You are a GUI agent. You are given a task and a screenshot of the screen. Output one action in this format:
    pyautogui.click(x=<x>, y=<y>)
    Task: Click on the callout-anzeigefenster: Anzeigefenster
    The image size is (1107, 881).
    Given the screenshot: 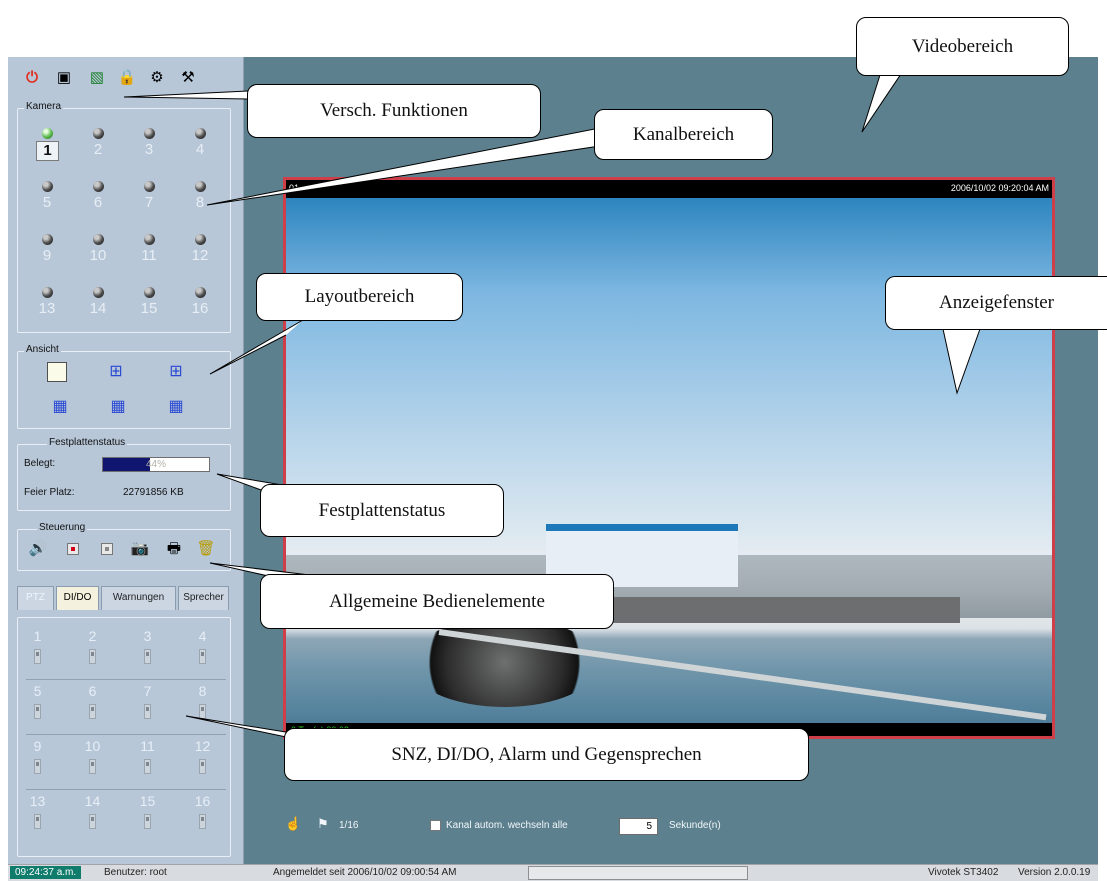 What is the action you would take?
    pyautogui.click(x=996, y=303)
    